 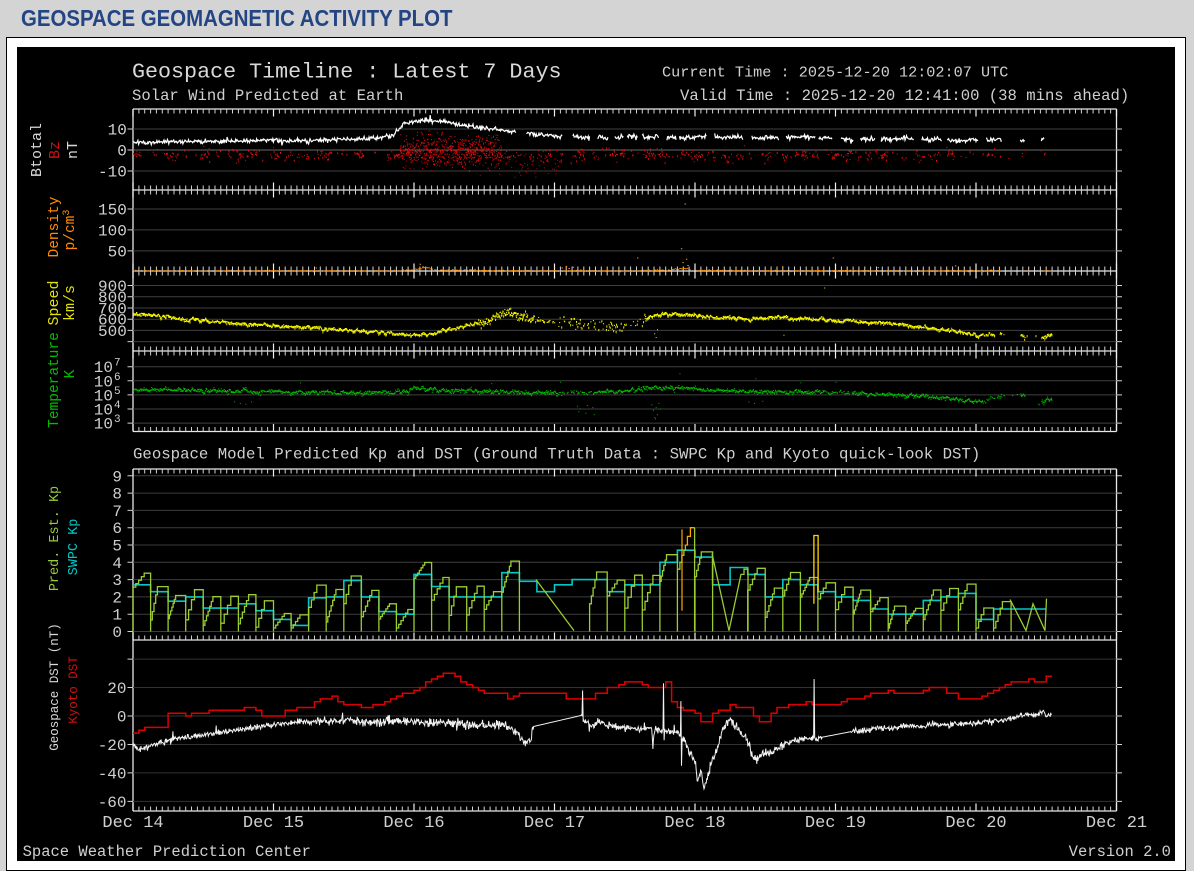 I want to click on svg-text: Speed, so click(x=54, y=302).